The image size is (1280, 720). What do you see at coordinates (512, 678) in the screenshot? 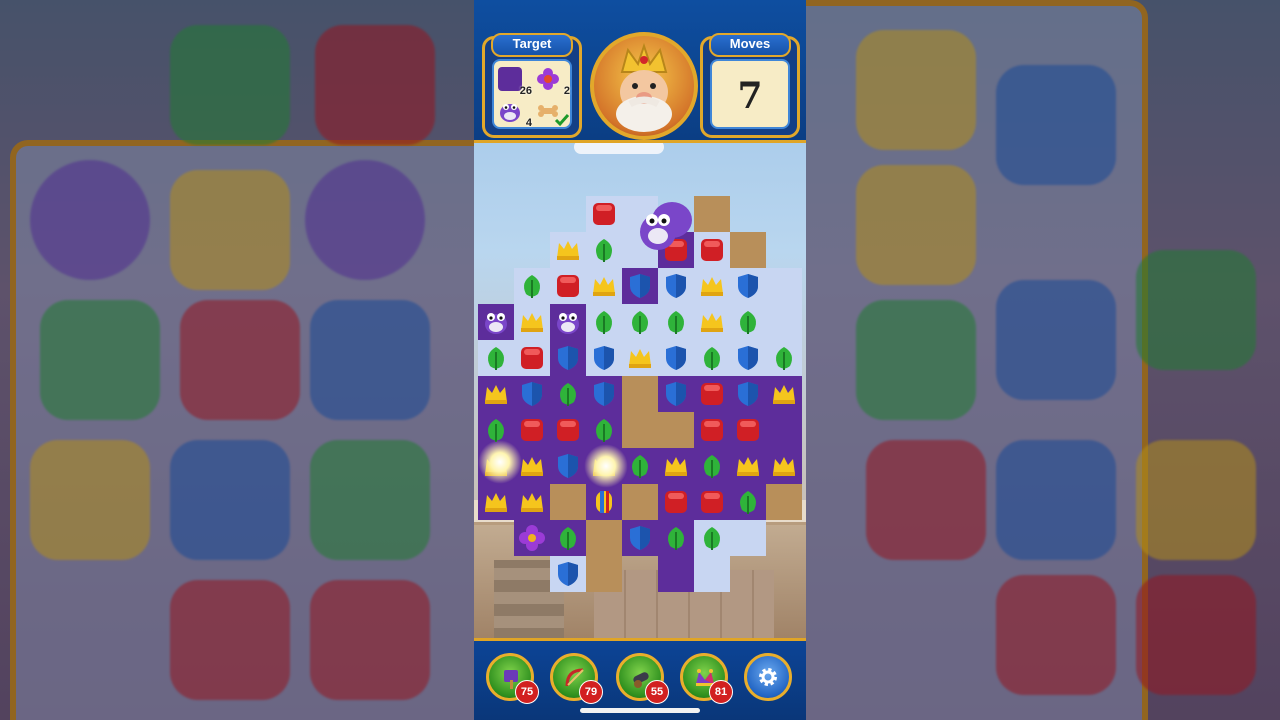
I see `booster-box-hammer-button: 75` at bounding box center [512, 678].